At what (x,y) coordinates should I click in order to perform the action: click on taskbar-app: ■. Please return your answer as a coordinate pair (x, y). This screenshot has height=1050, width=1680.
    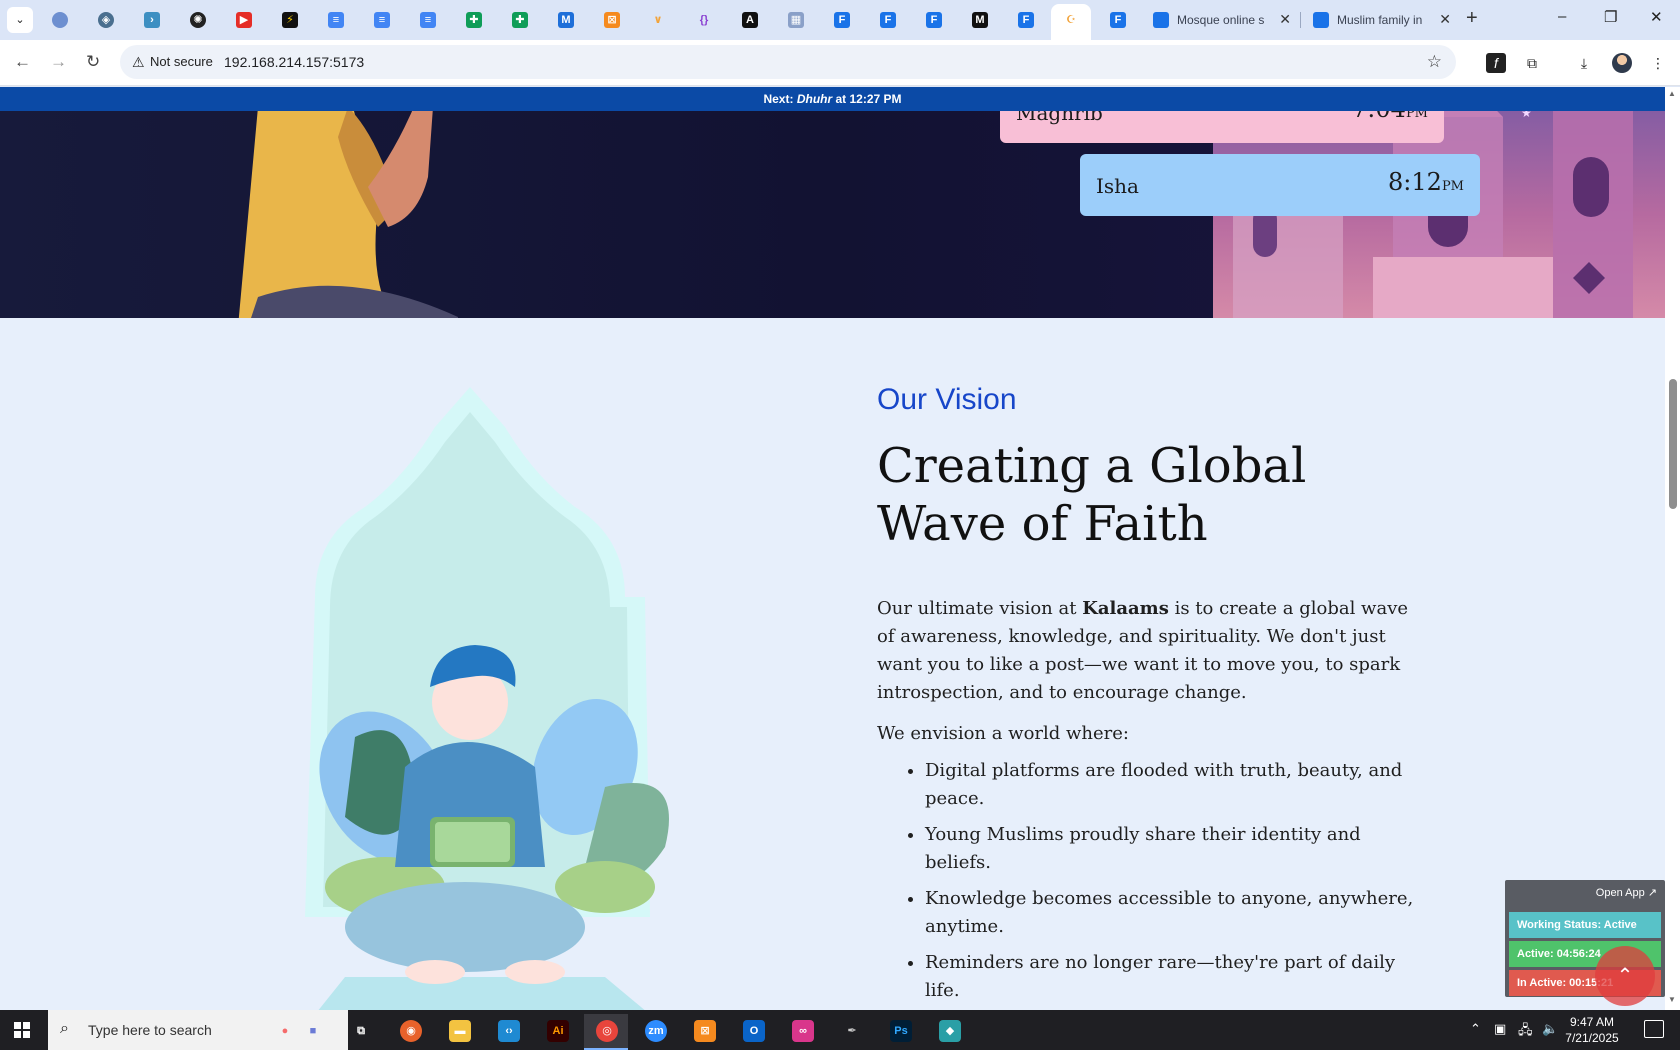
    Looking at the image, I should click on (312, 1032).